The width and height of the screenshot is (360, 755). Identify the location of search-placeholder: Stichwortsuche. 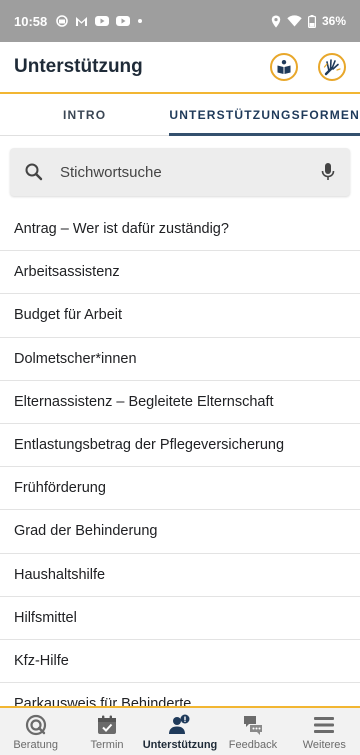
(111, 172).